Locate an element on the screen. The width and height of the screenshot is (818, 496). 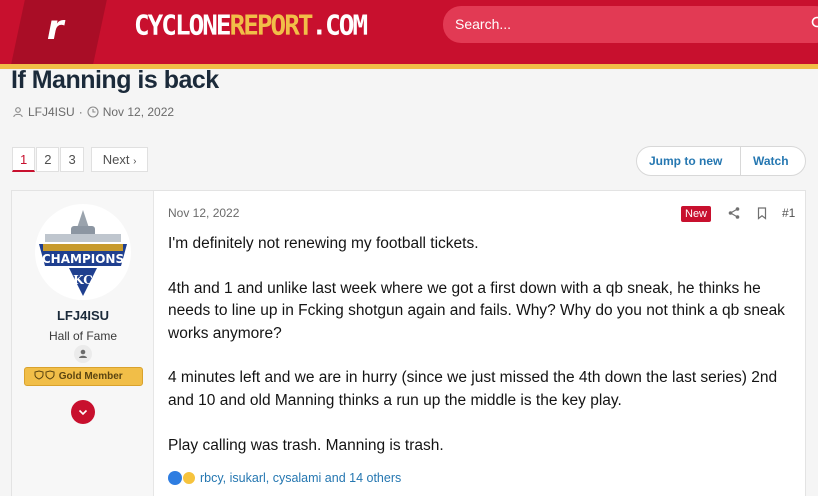
wow-reaction-icon is located at coordinates (189, 478).